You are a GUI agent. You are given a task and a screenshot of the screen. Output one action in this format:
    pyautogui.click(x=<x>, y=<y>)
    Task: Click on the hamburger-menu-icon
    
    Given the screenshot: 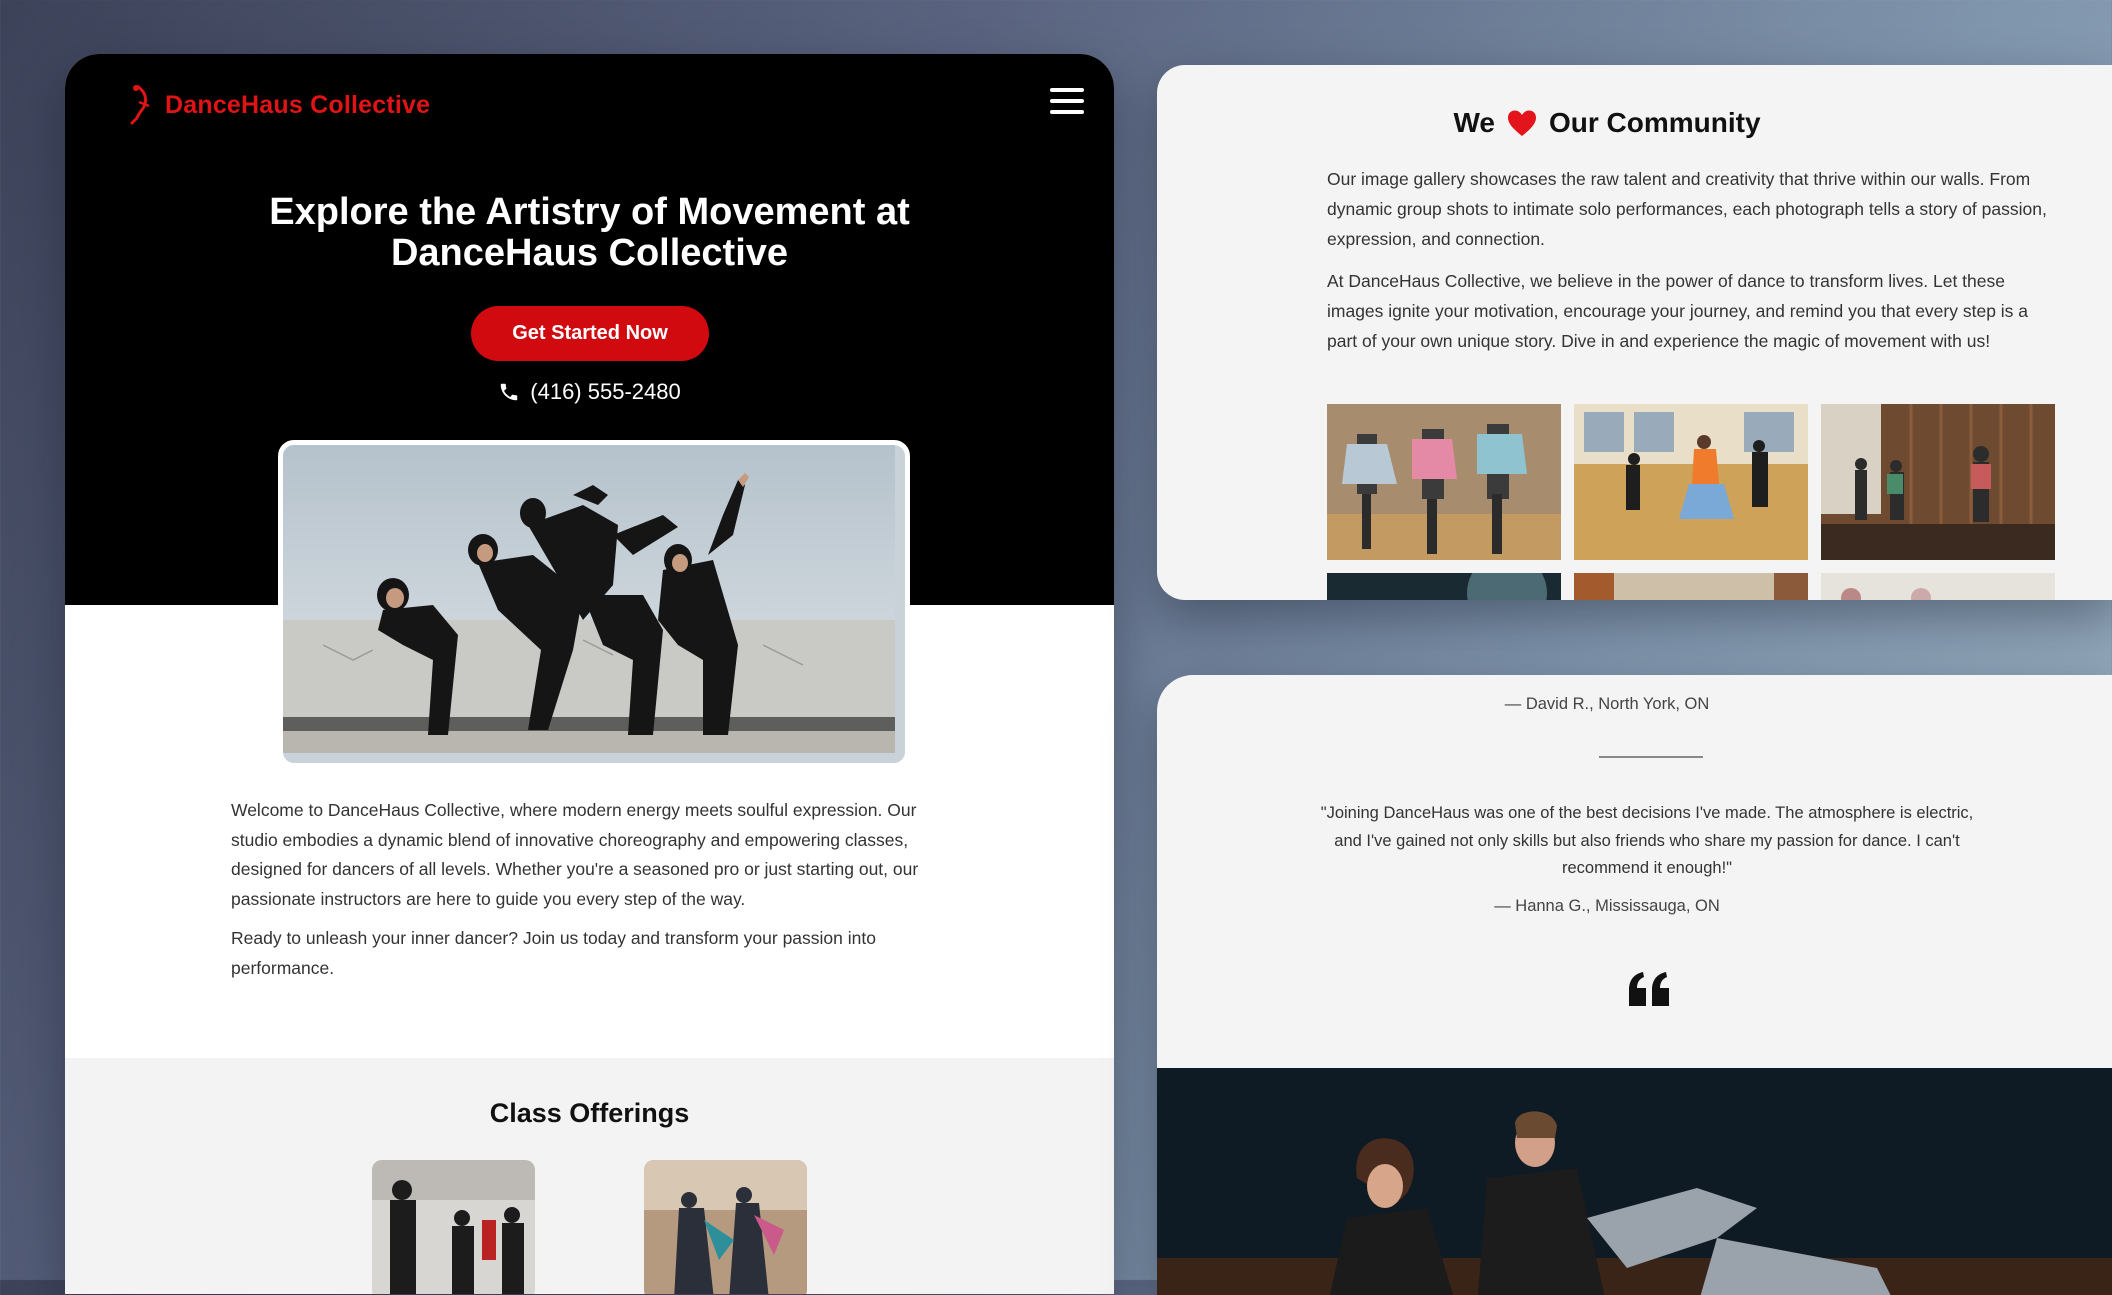 What is the action you would take?
    pyautogui.click(x=1067, y=102)
    